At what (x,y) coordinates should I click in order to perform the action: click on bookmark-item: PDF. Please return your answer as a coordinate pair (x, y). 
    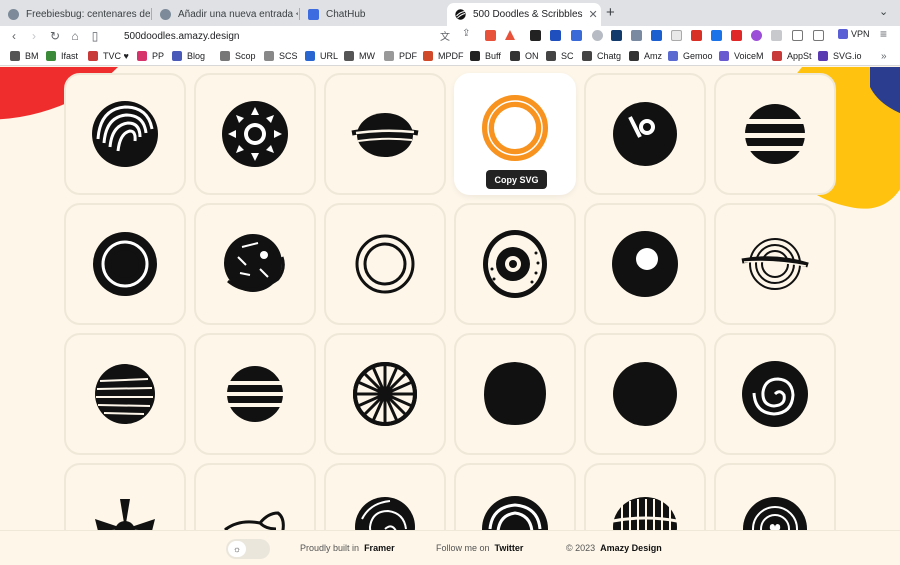
    Looking at the image, I should click on (400, 56).